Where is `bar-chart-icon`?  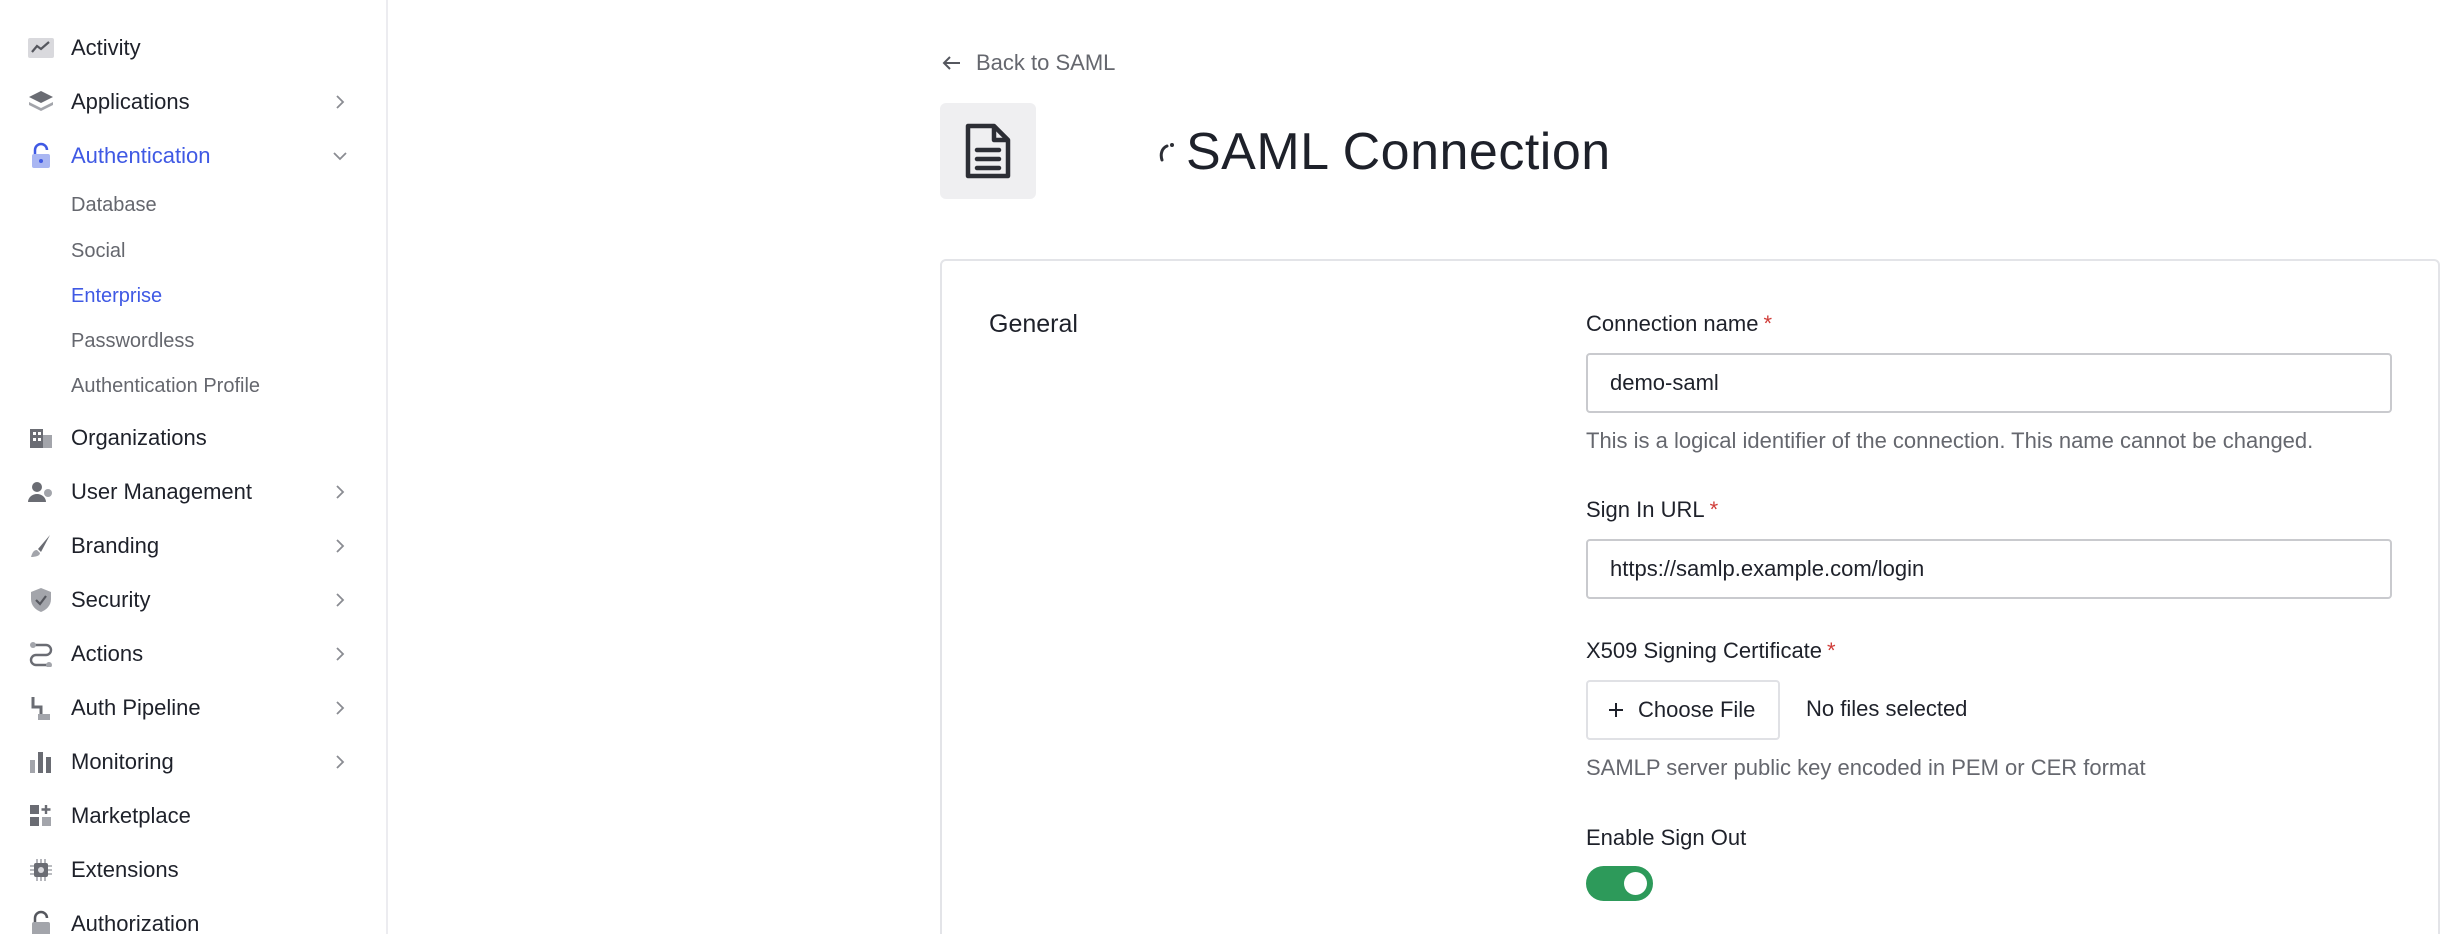
bar-chart-icon is located at coordinates (41, 762).